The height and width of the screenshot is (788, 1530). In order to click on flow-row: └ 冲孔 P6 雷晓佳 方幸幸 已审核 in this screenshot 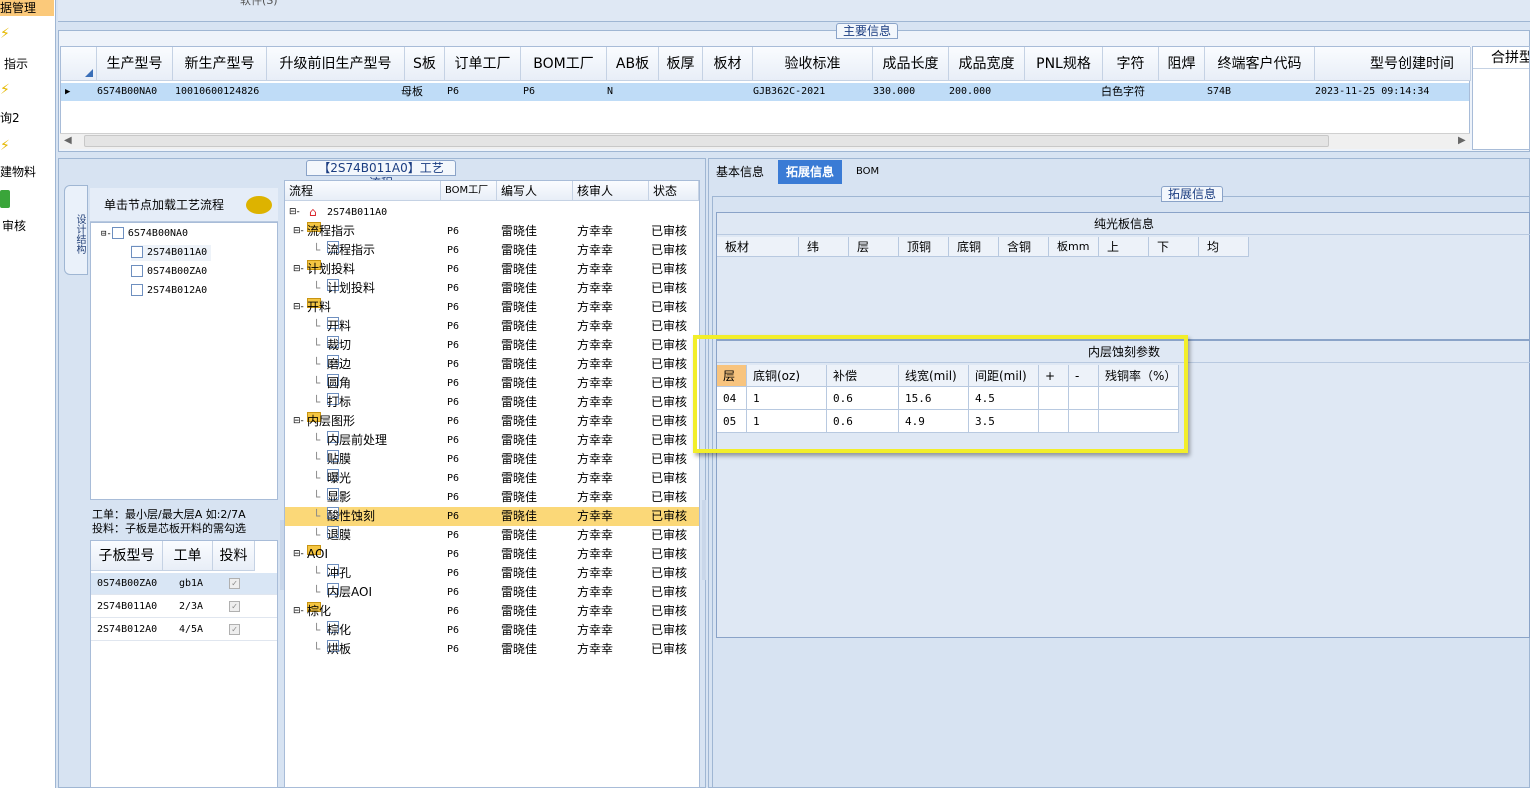, I will do `click(492, 573)`.